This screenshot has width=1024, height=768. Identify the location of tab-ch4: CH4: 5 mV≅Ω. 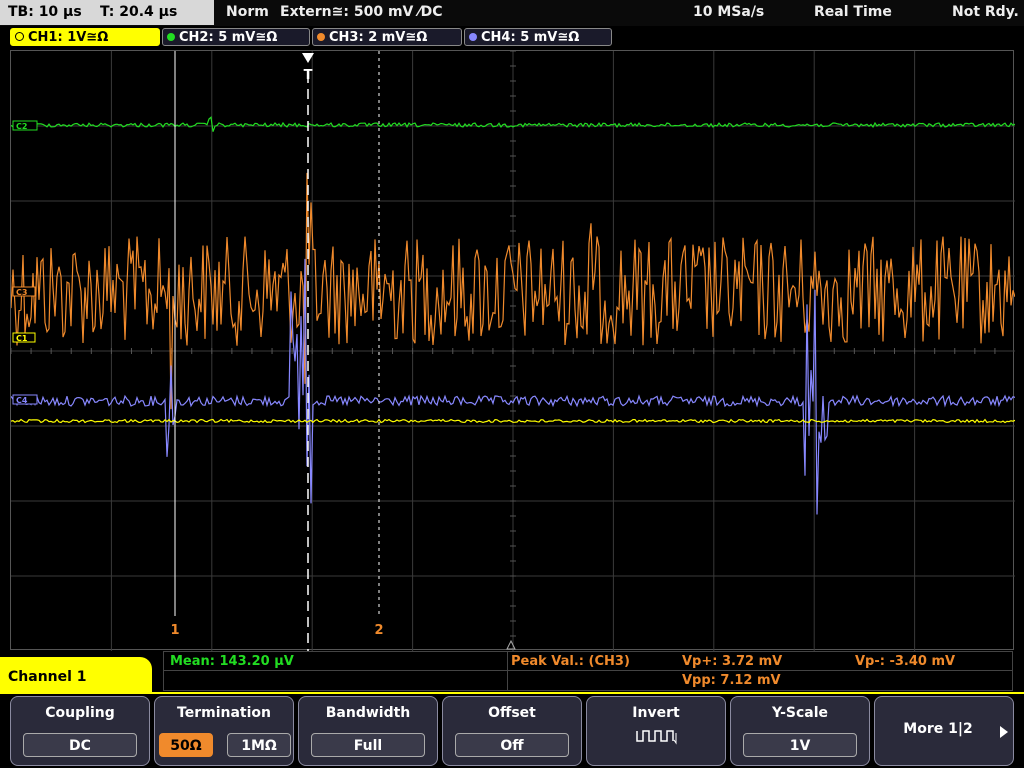
(538, 37).